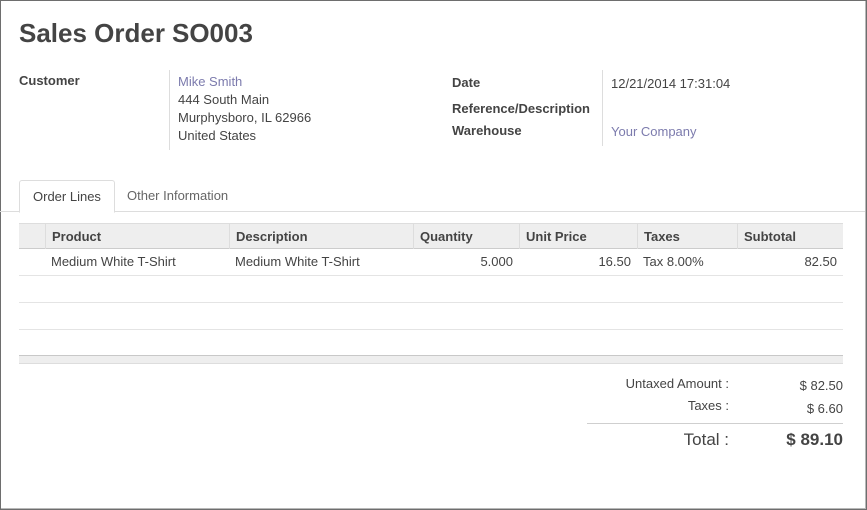 This screenshot has width=867, height=510. Describe the element at coordinates (820, 261) in the screenshot. I see `cell-subtotal: 82.50` at that location.